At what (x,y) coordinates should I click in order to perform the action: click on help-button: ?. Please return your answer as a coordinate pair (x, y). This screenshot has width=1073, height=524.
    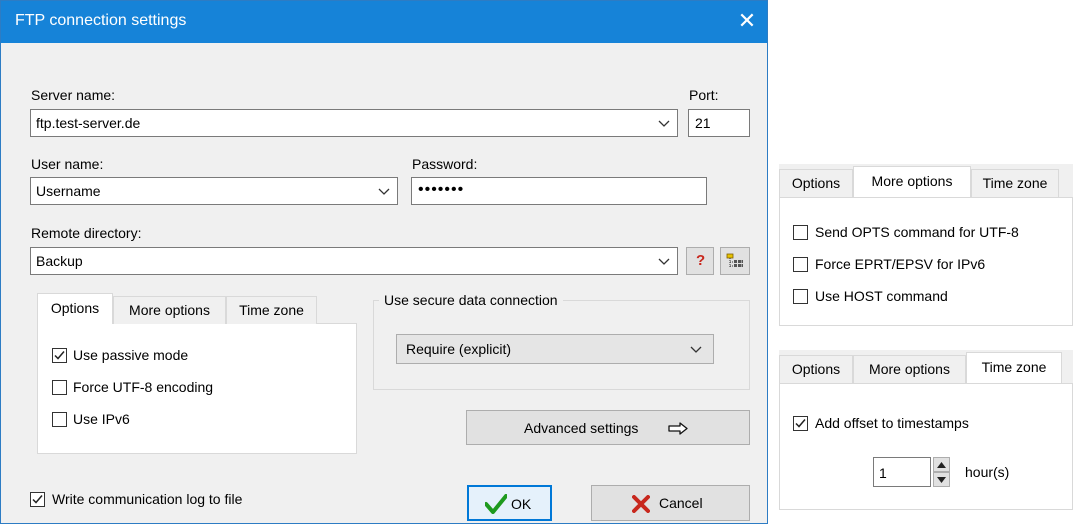
    Looking at the image, I should click on (700, 261).